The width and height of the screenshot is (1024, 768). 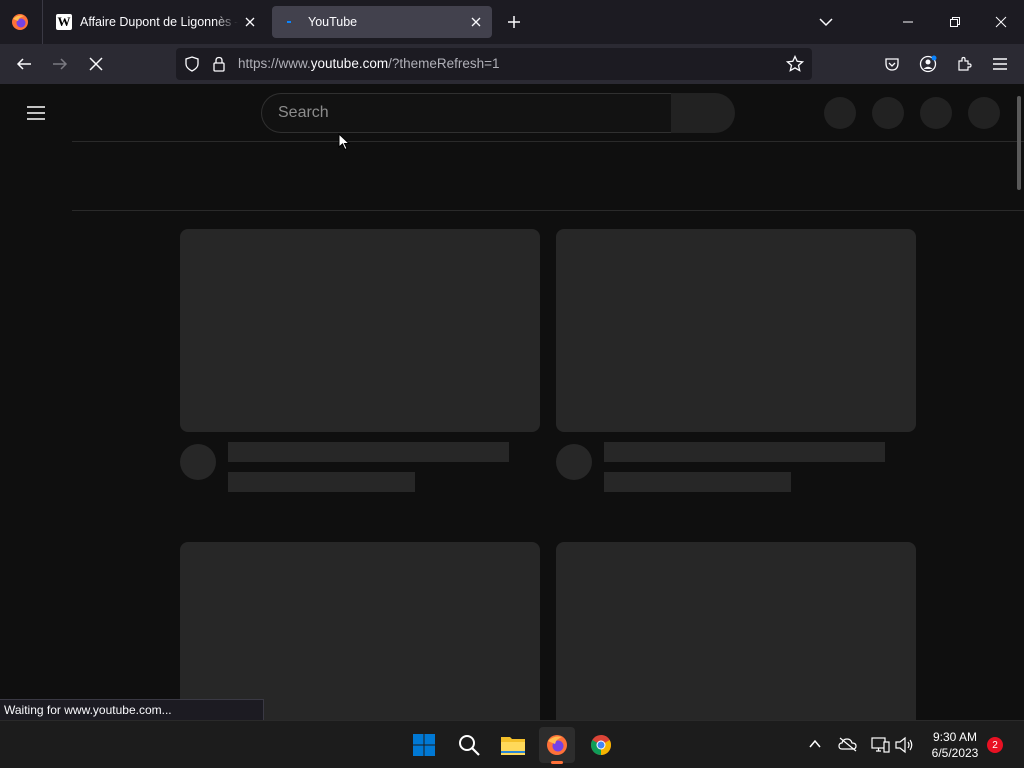 I want to click on page-scrollbar, so click(x=1019, y=143).